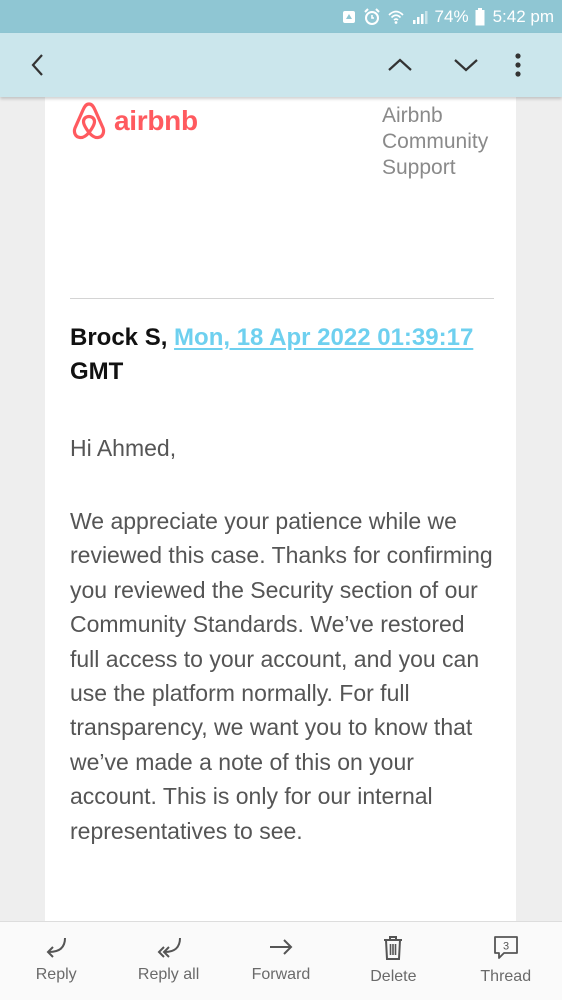 The width and height of the screenshot is (562, 1000). What do you see at coordinates (480, 16) in the screenshot?
I see `battery-icon` at bounding box center [480, 16].